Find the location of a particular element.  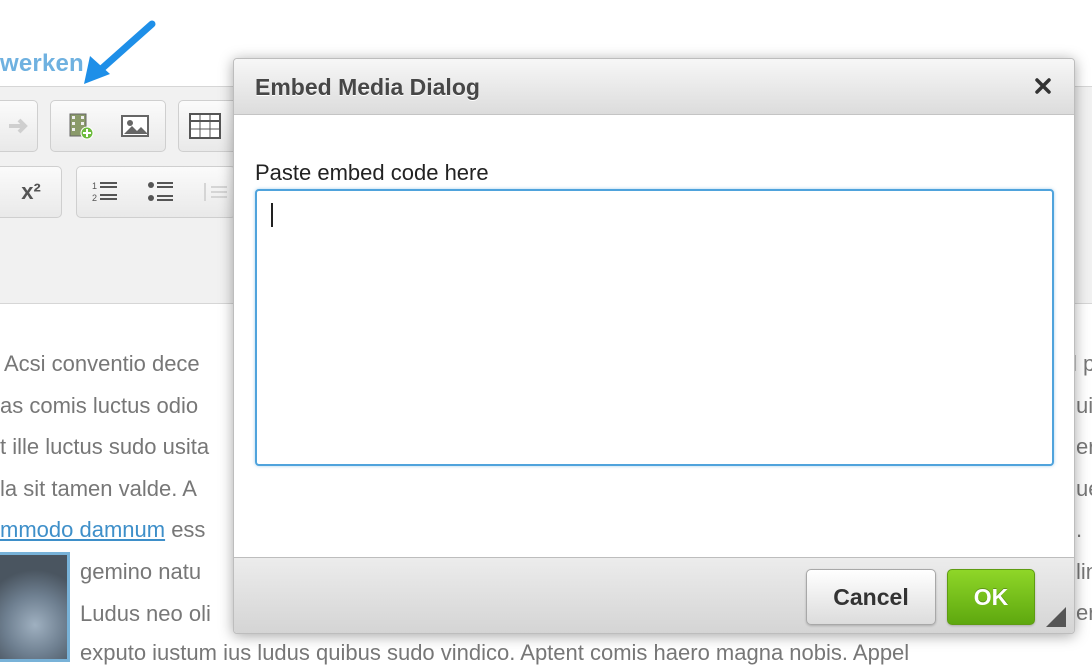

body-line: as comis luctus odio is located at coordinates (99, 405).